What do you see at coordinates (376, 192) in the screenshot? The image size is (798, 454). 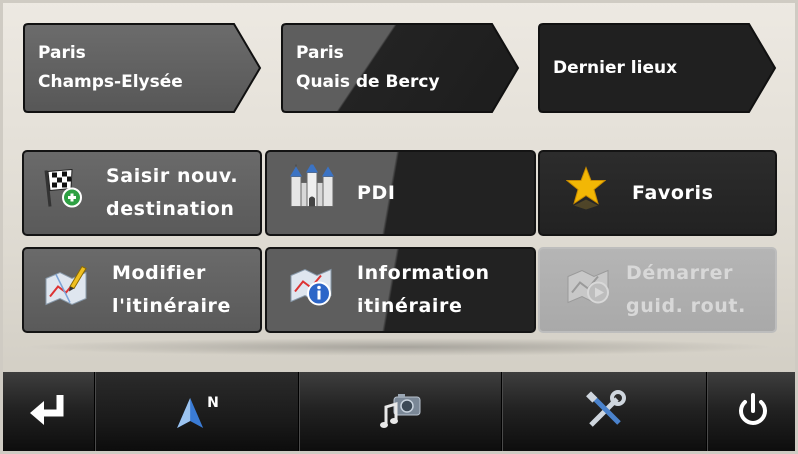 I see `poi-label: PDI` at bounding box center [376, 192].